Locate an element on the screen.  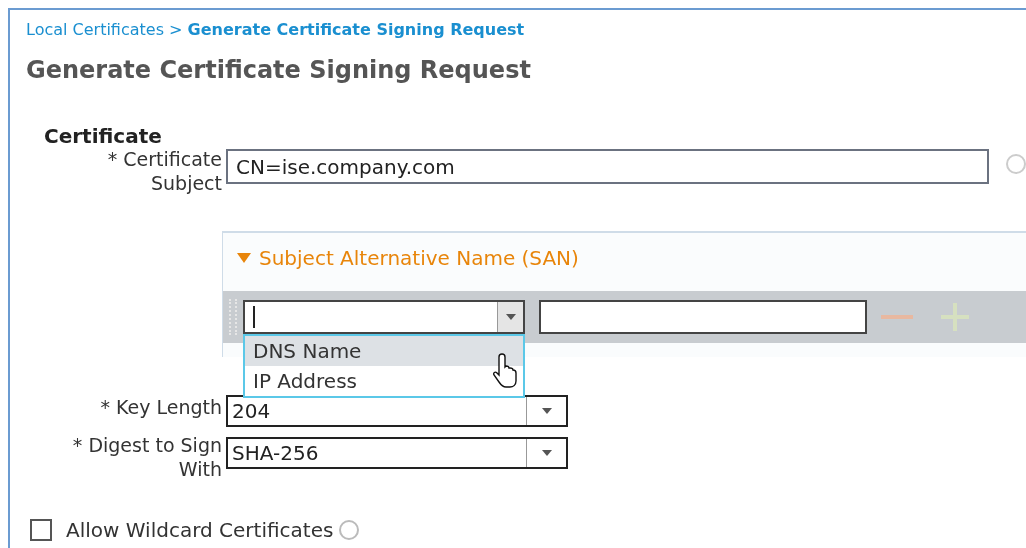
checkbox is located at coordinates (41, 530).